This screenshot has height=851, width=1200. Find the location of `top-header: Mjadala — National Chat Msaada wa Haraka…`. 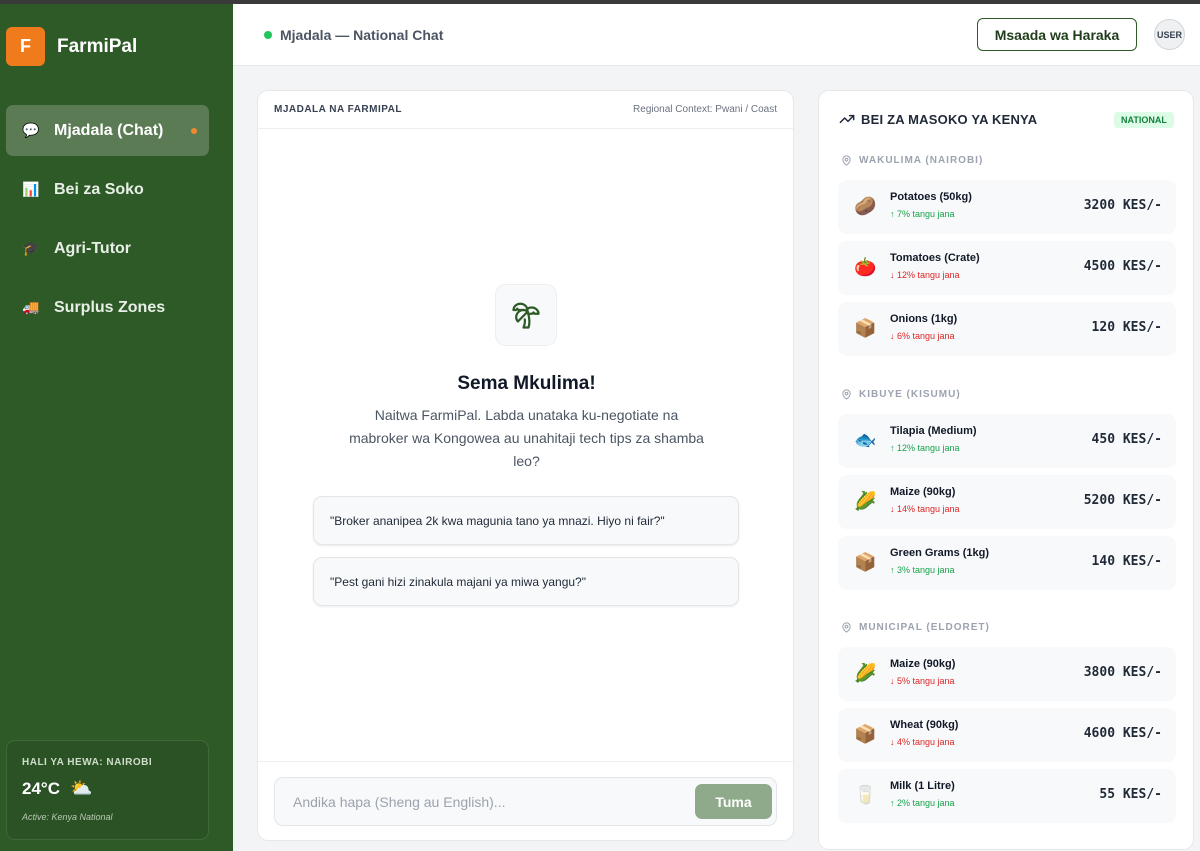

top-header: Mjadala — National Chat Msaada wa Haraka… is located at coordinates (716, 35).